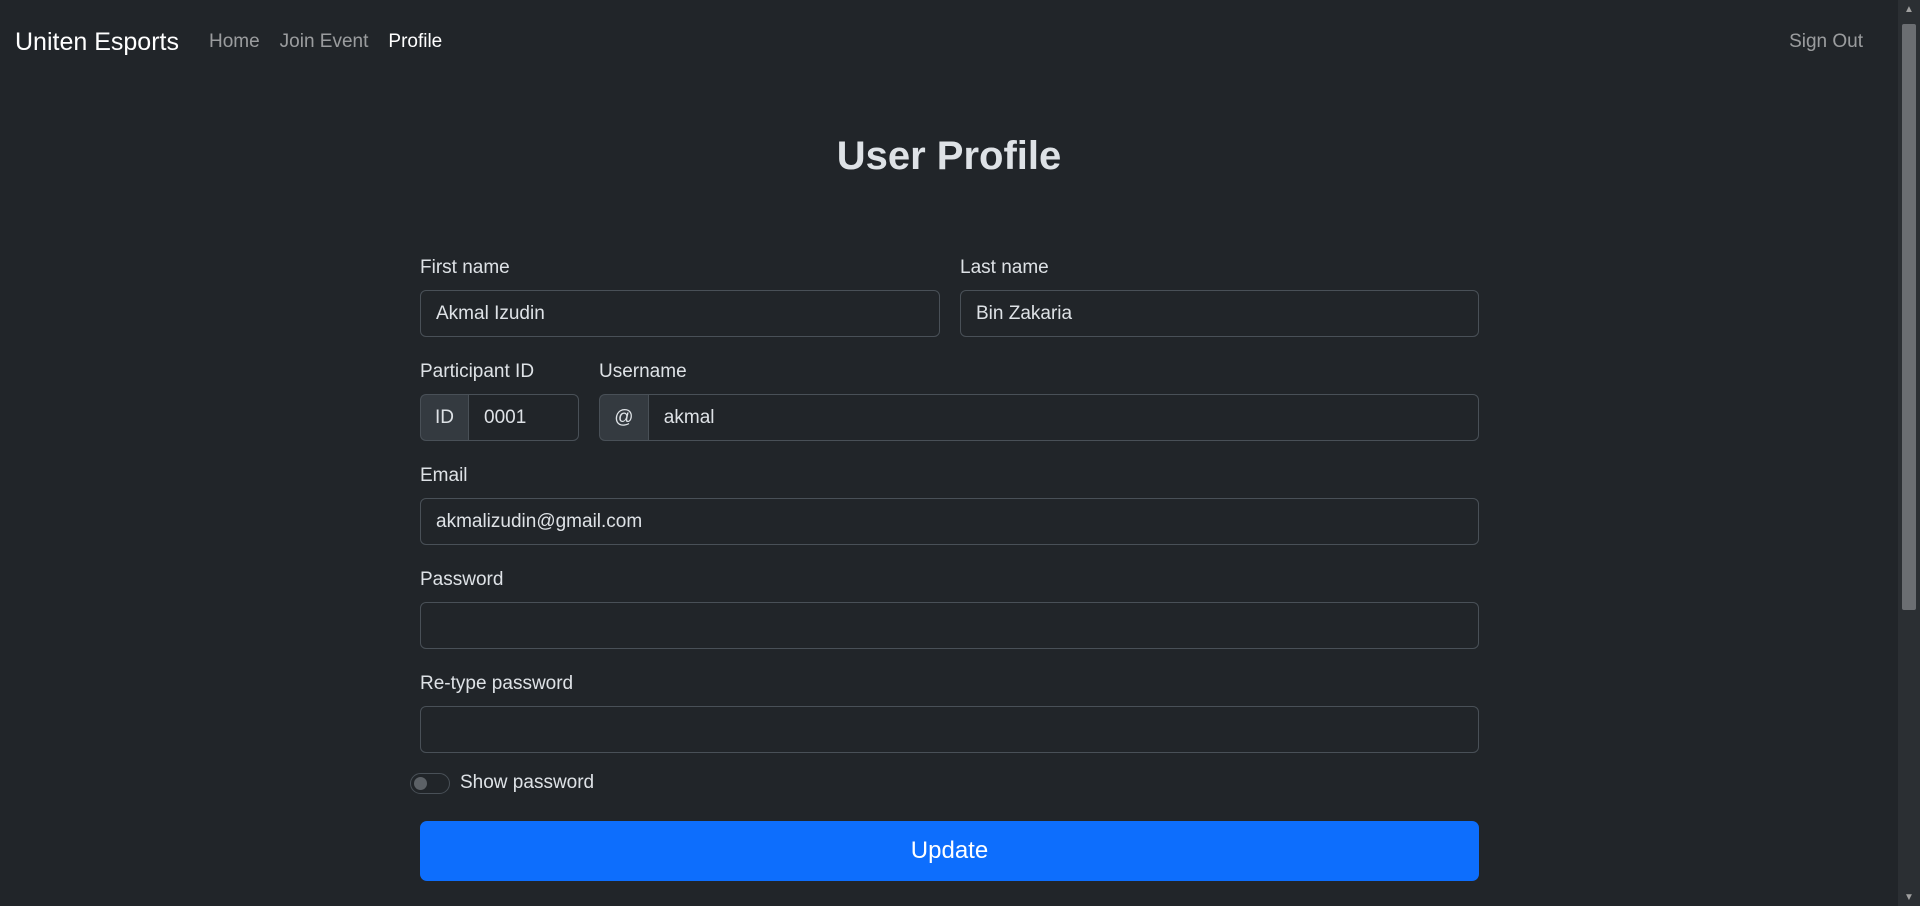  Describe the element at coordinates (324, 42) in the screenshot. I see `nav-link-join-event: Join Event` at that location.